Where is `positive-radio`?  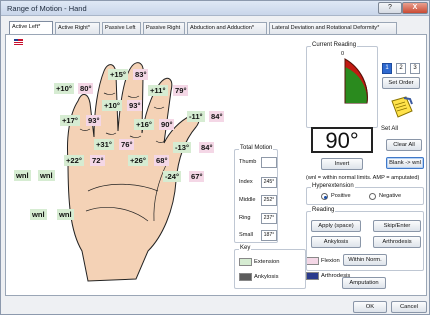
positive-radio is located at coordinates (324, 196).